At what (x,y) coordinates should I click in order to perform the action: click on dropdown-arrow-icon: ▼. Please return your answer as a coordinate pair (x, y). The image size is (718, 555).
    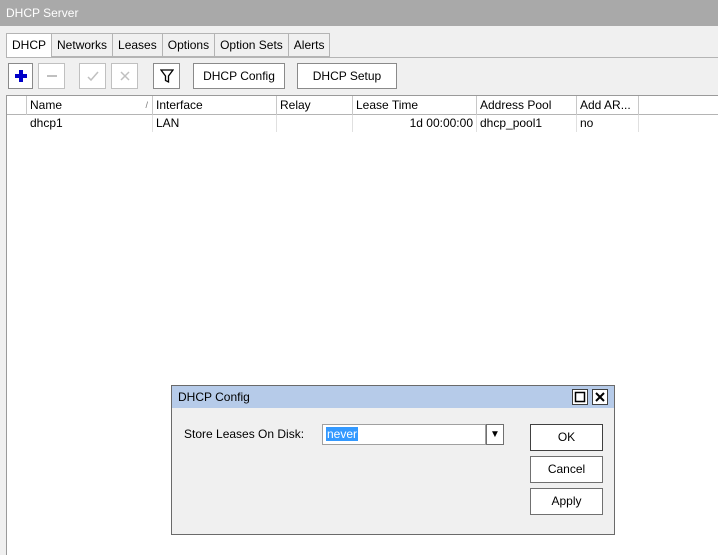
    Looking at the image, I should click on (495, 434).